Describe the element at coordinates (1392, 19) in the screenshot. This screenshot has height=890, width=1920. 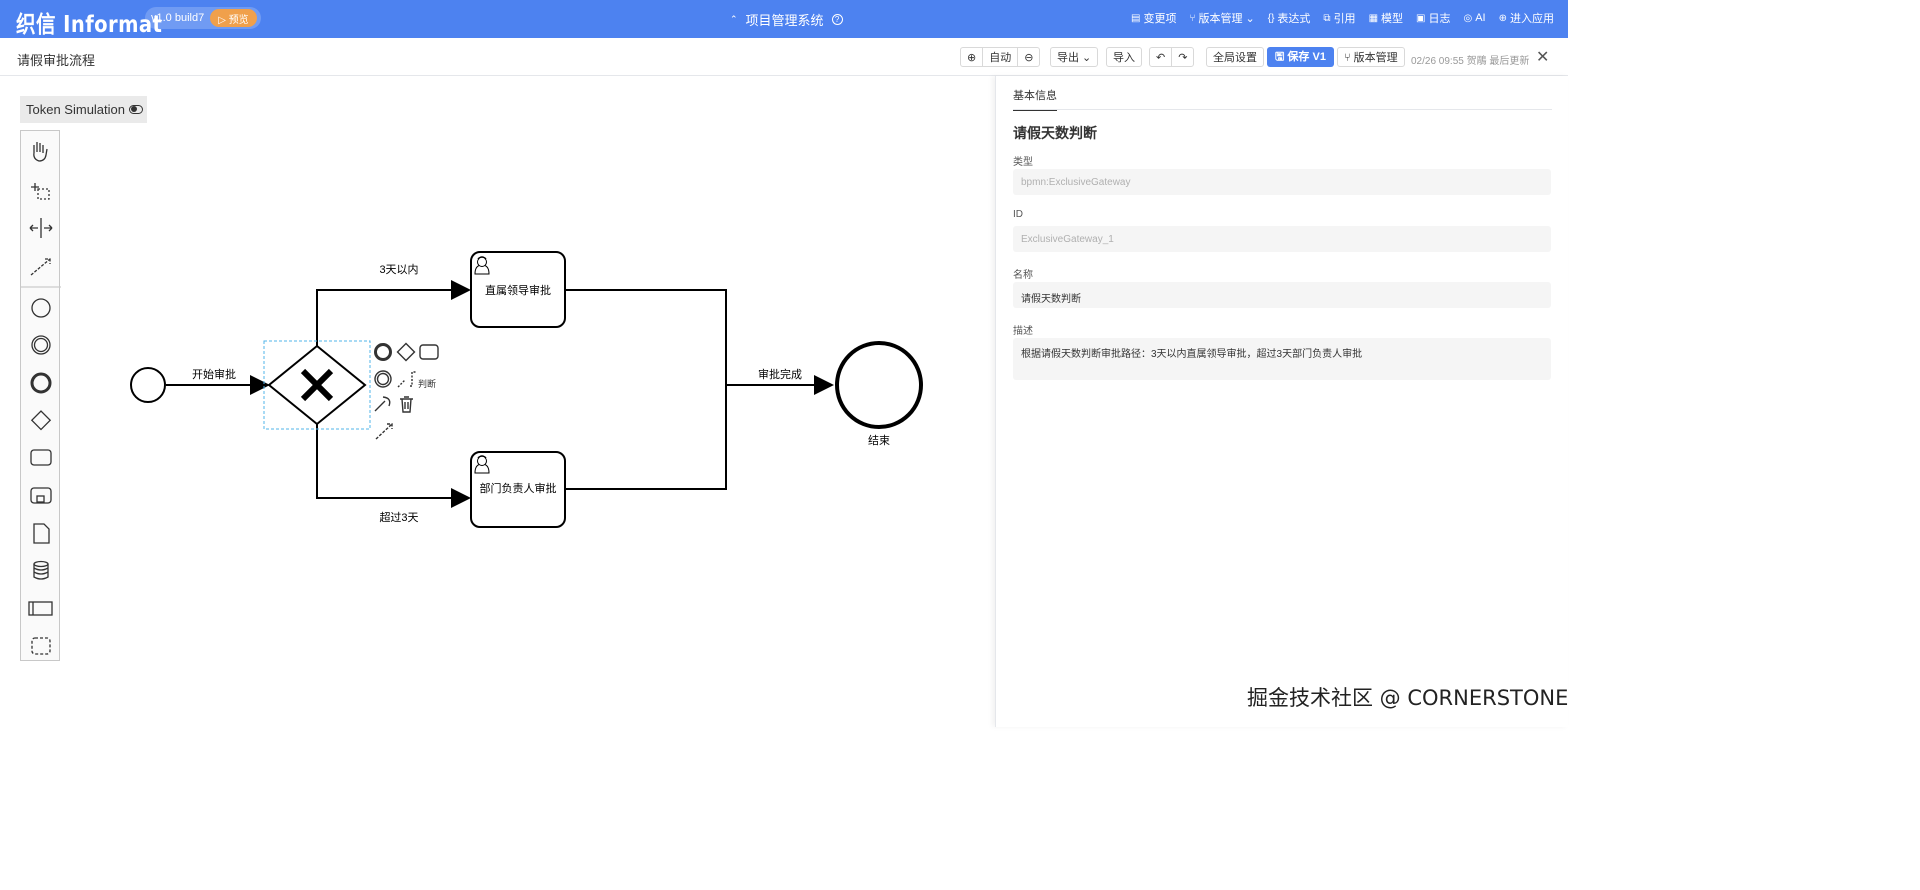
I see `nav-label: 模型` at that location.